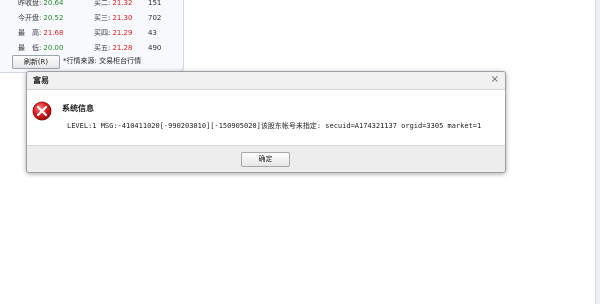 Image resolution: width=600 pixels, height=304 pixels. Describe the element at coordinates (30, 3) in the screenshot. I see `quote-label: 昨收盘:` at that location.